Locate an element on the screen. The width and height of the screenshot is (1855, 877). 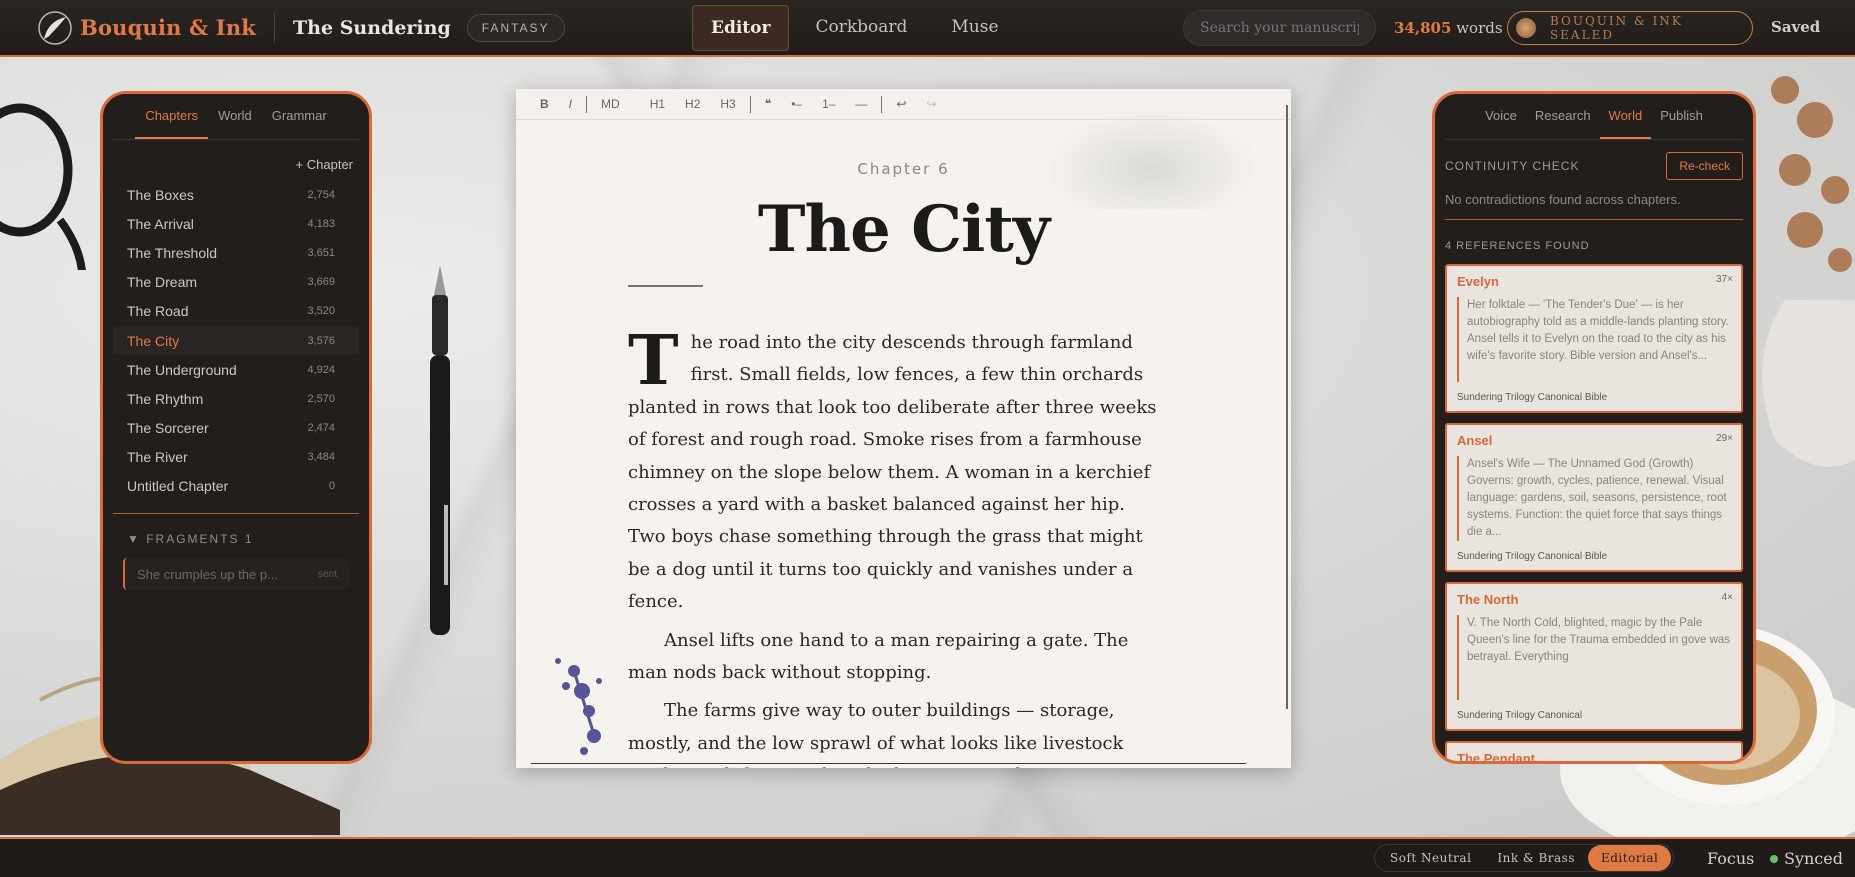
tab-chapters: Chapters is located at coordinates (172, 116).